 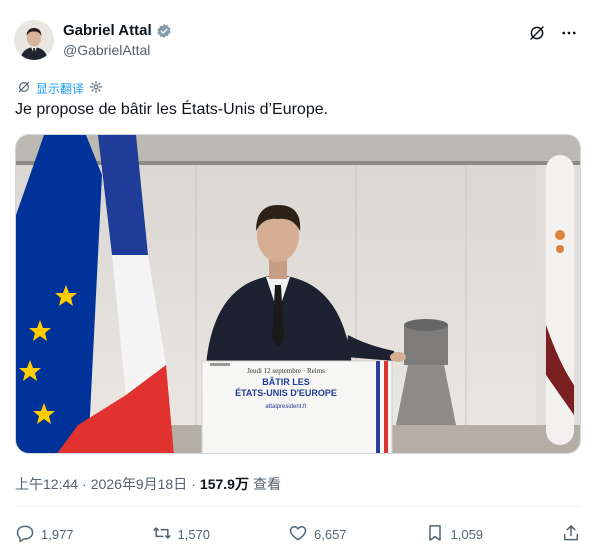 I want to click on grok-icon, so click(x=537, y=33).